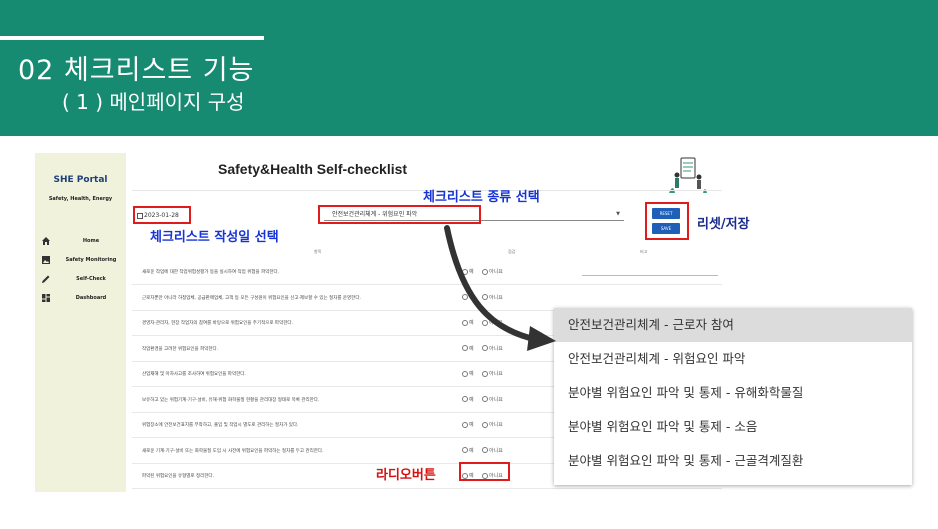  Describe the element at coordinates (46, 262) in the screenshot. I see `image-icon` at that location.